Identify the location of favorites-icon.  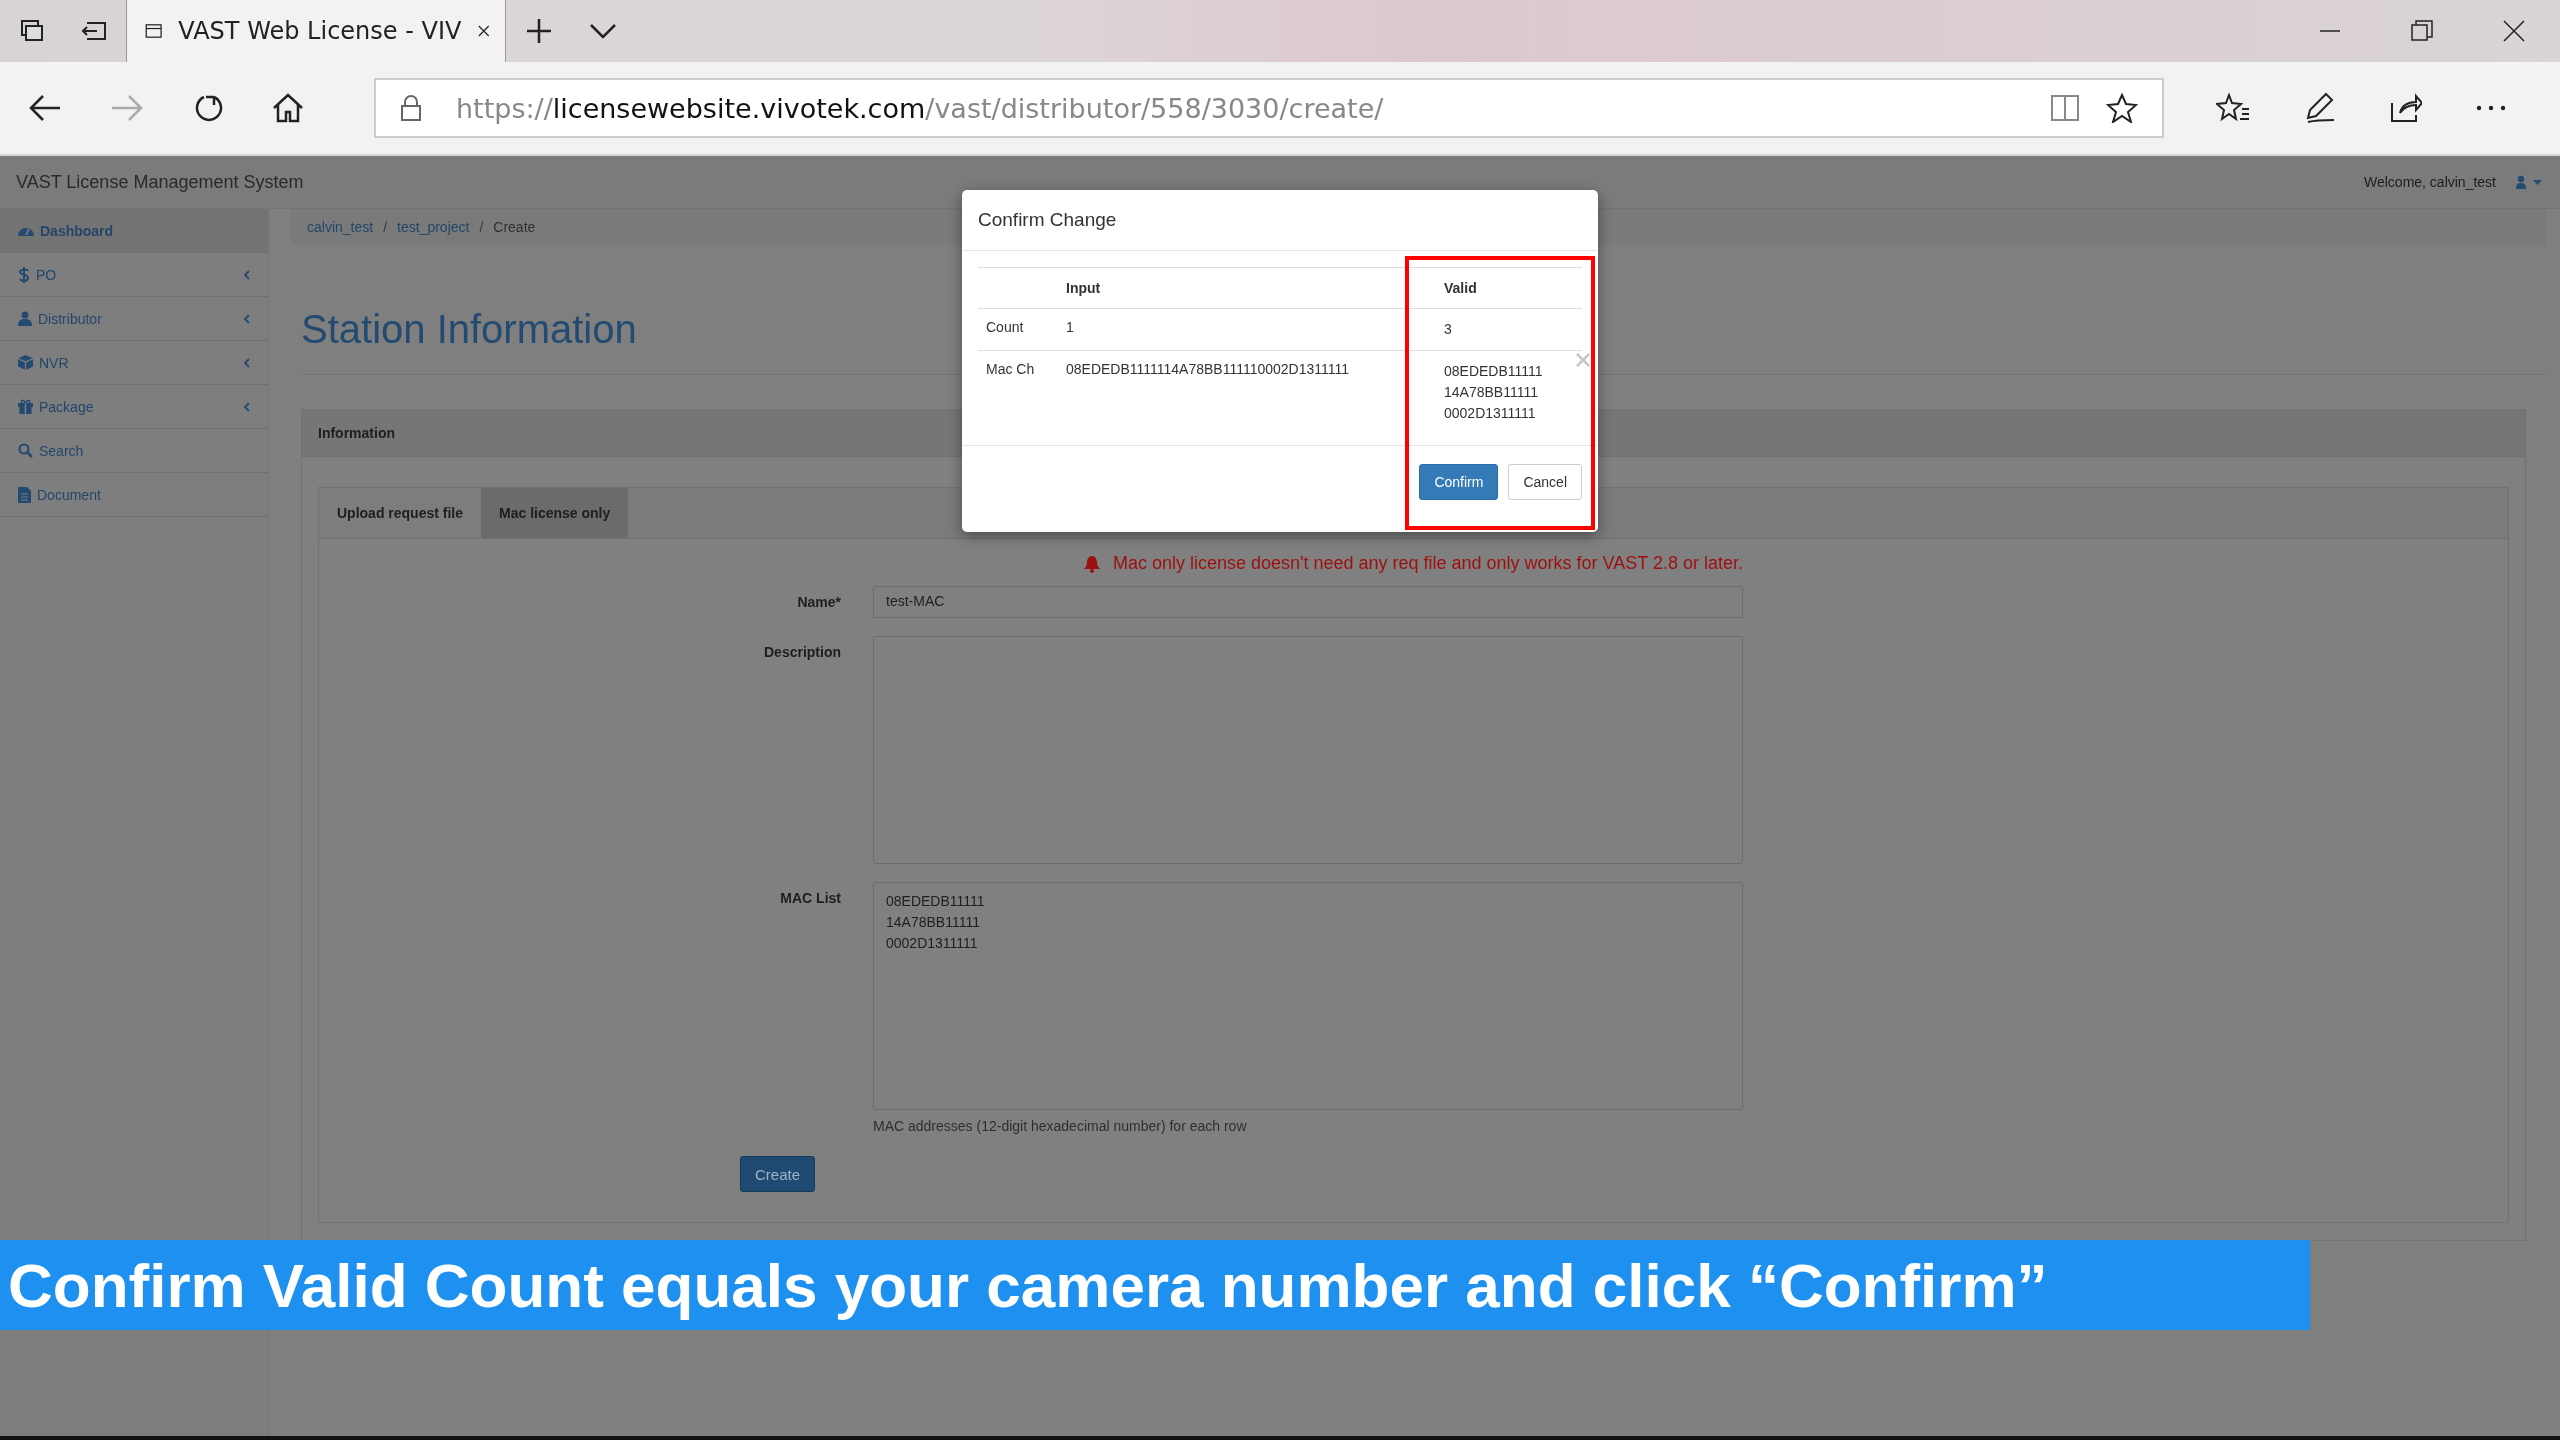
(2233, 108).